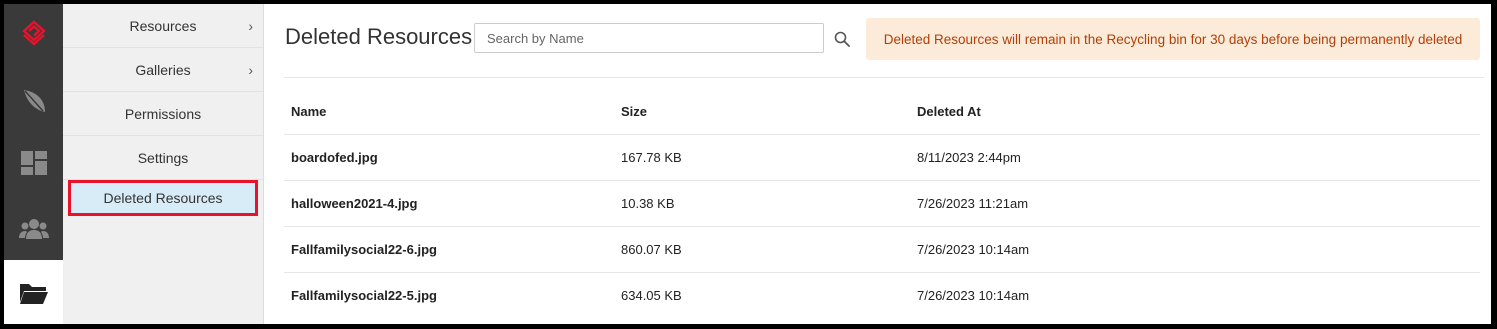  Describe the element at coordinates (884, 77) in the screenshot. I see `divider` at that location.